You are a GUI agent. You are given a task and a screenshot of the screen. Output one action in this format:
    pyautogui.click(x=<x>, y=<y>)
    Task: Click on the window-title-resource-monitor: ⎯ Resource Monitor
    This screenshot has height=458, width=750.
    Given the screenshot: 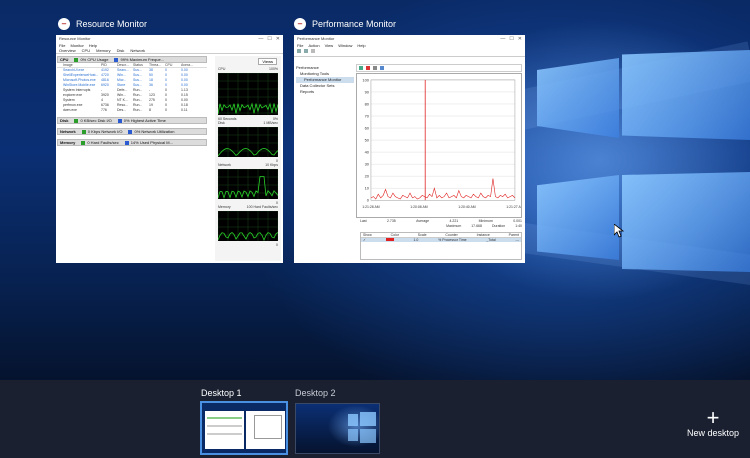 What is the action you would take?
    pyautogui.click(x=102, y=24)
    